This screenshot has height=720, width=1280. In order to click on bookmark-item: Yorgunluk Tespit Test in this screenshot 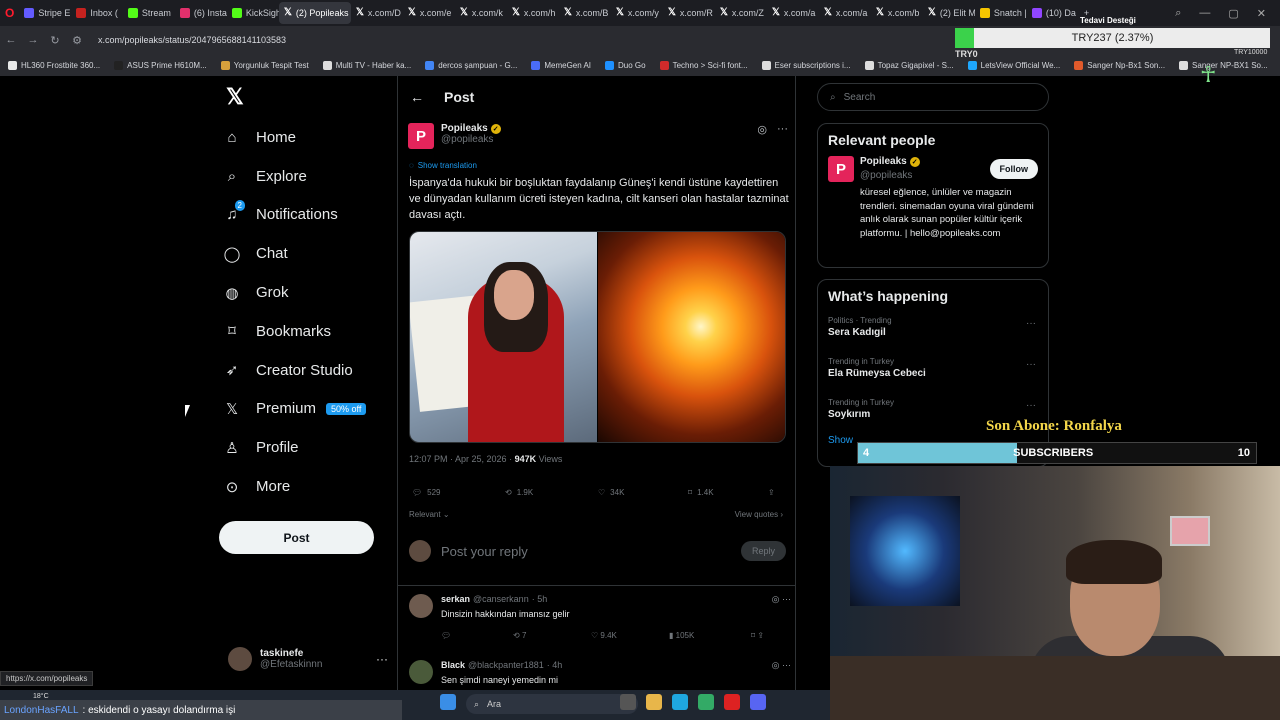, I will do `click(264, 65)`.